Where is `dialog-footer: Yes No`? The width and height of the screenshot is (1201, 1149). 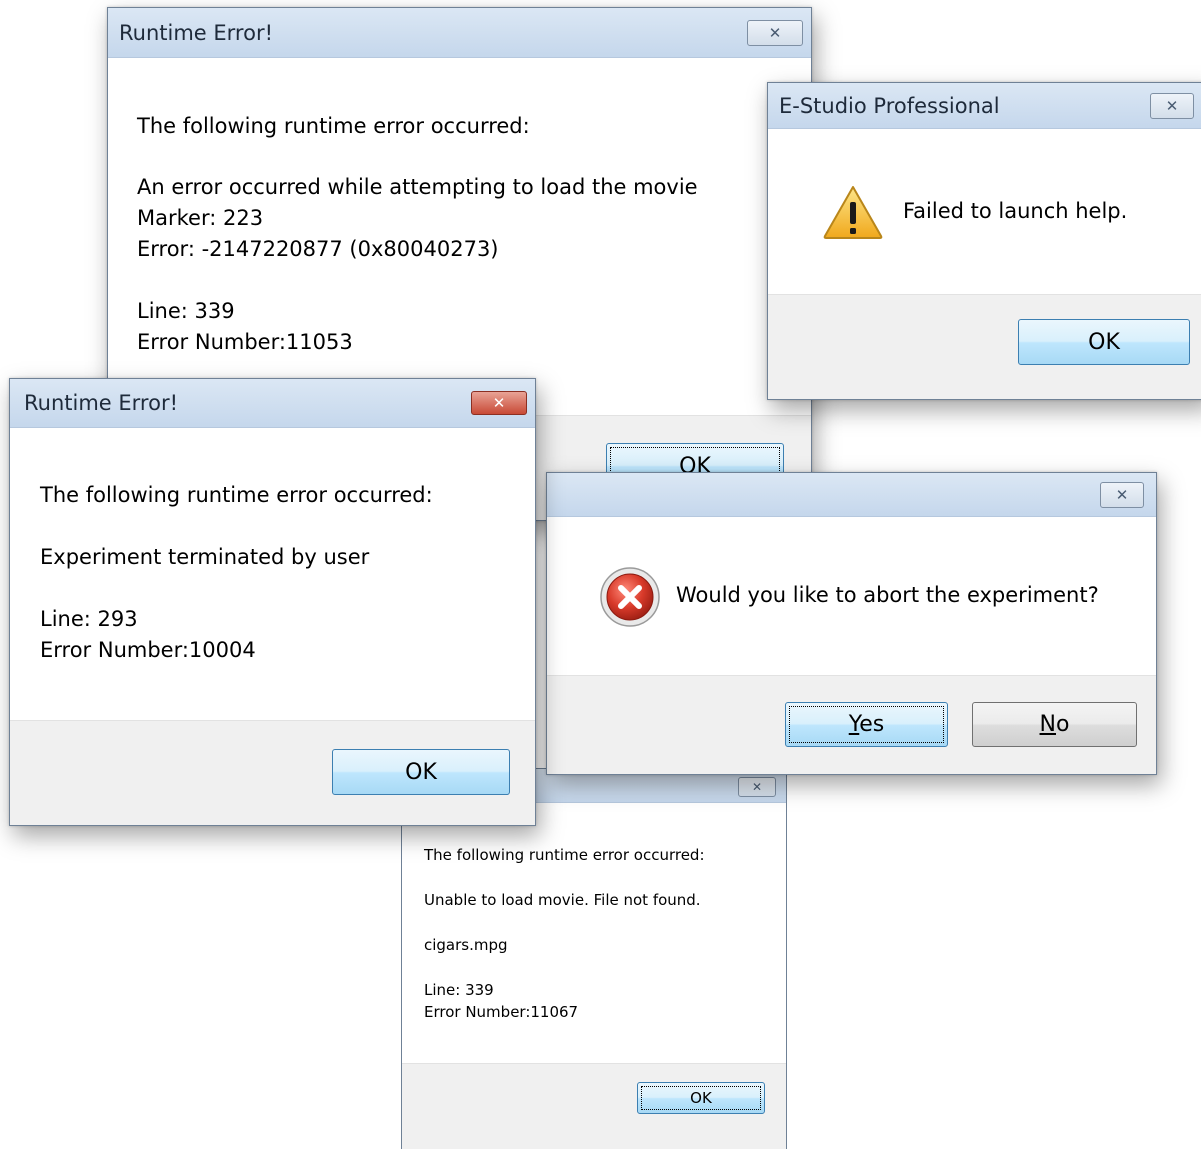
dialog-footer: Yes No is located at coordinates (851, 724).